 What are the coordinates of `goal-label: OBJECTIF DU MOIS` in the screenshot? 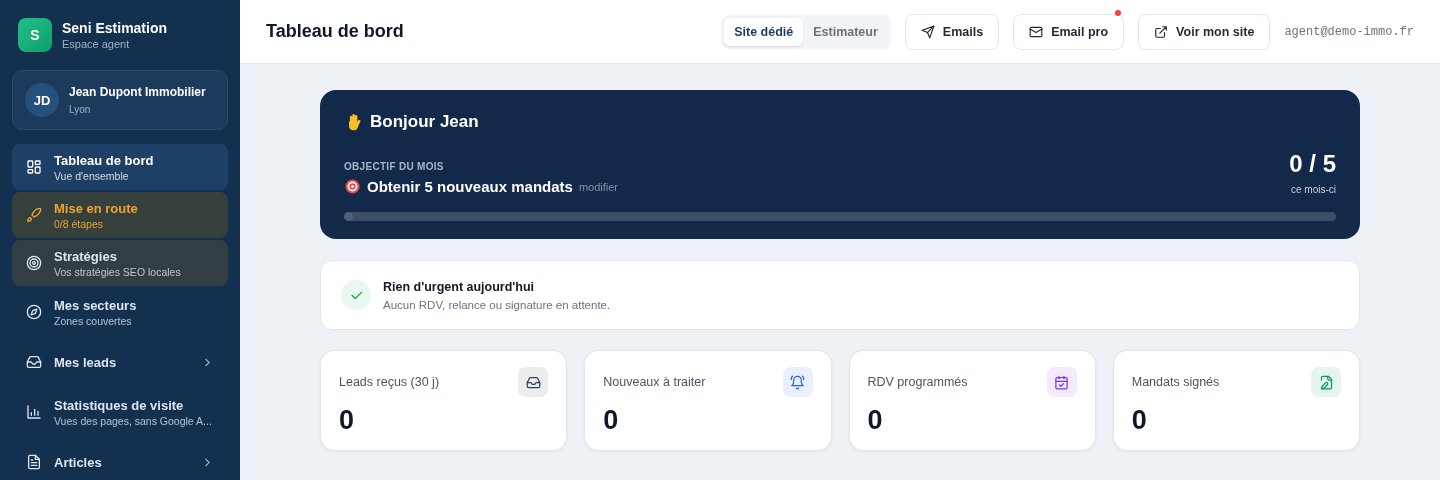 It's located at (394, 166).